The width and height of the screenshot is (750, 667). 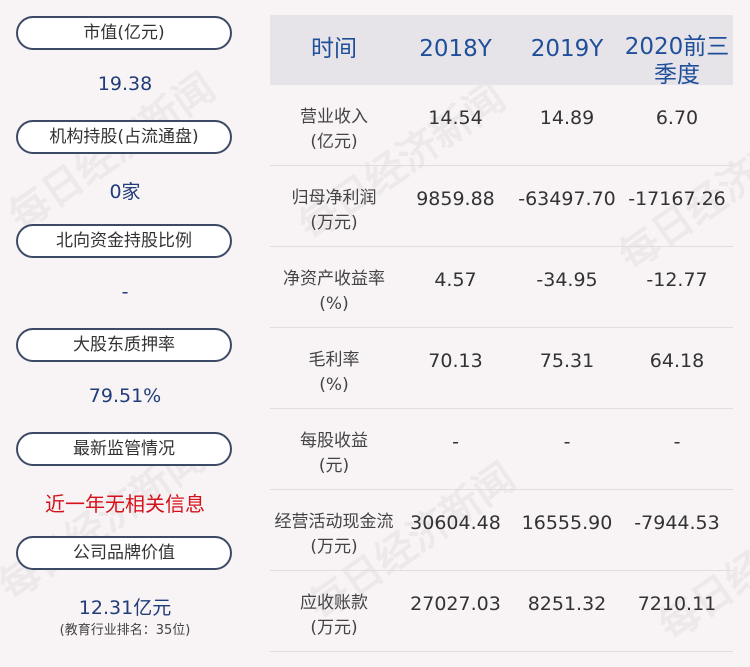 What do you see at coordinates (334, 49) in the screenshot?
I see `header-time: 时间` at bounding box center [334, 49].